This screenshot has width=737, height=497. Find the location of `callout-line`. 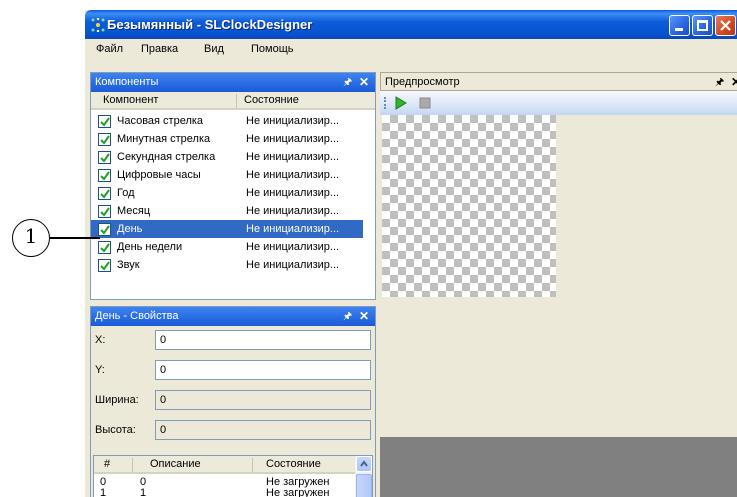

callout-line is located at coordinates (75, 238).